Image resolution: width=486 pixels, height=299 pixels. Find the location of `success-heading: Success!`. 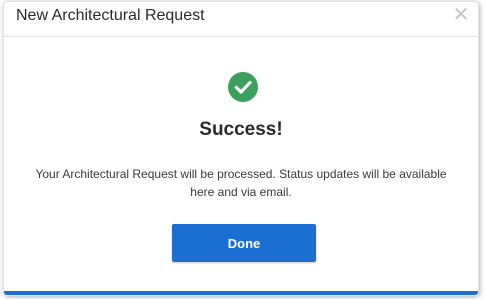

success-heading: Success! is located at coordinates (241, 129).